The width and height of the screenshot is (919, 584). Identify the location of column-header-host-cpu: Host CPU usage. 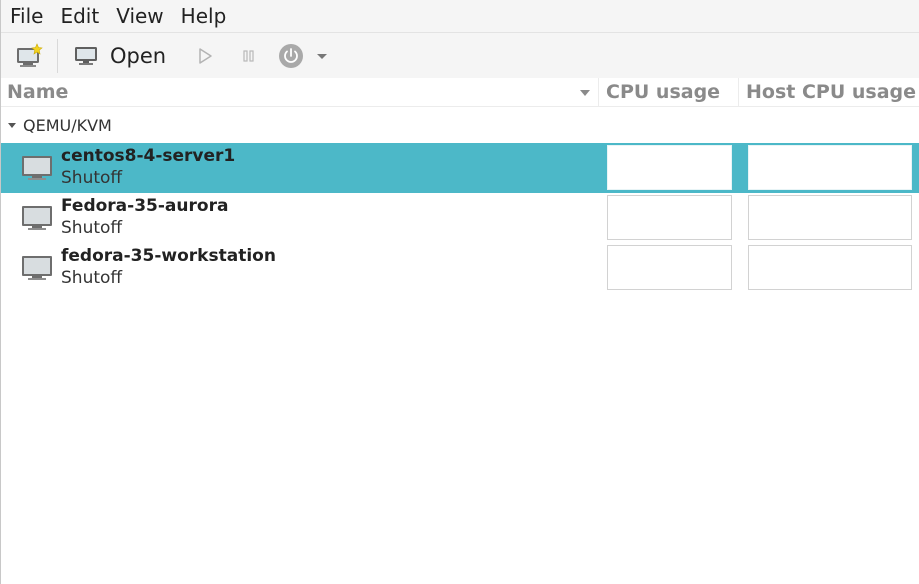
(828, 92).